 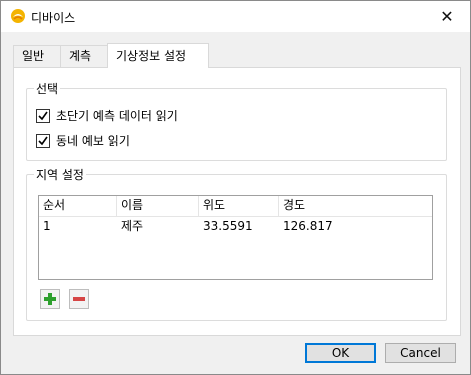 I want to click on minus-icon, so click(x=79, y=299).